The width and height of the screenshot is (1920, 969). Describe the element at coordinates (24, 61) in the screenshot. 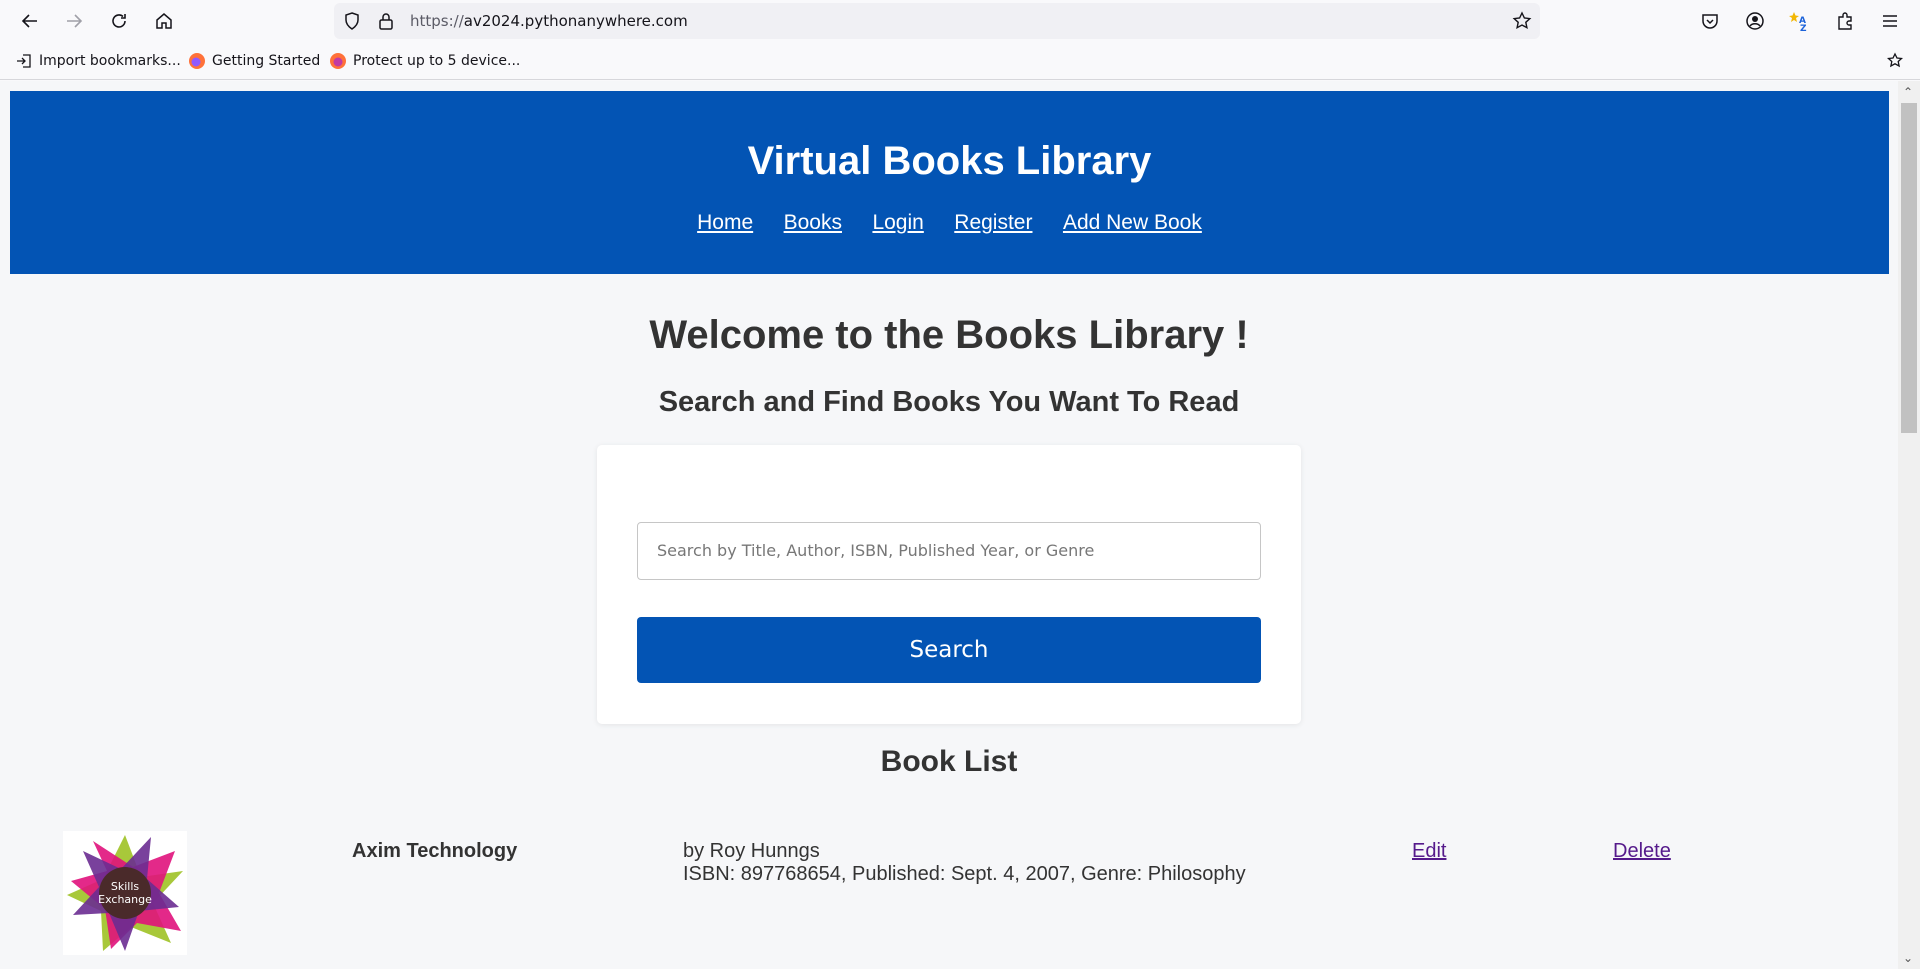

I see `import-icon` at that location.